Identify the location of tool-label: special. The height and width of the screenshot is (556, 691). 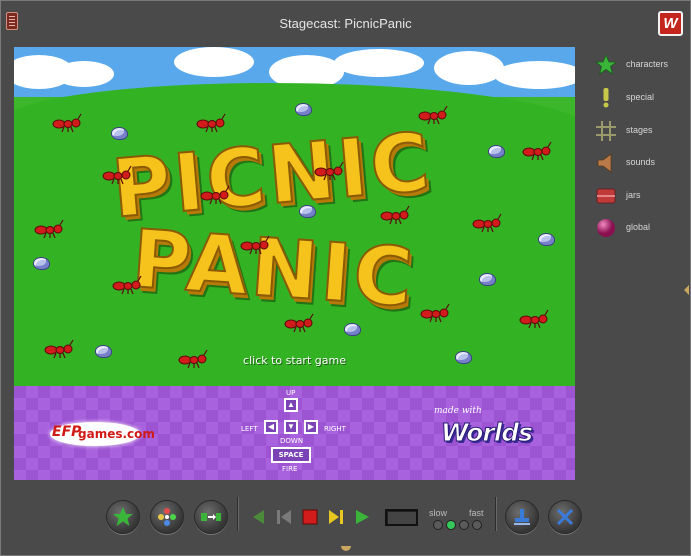
(640, 97).